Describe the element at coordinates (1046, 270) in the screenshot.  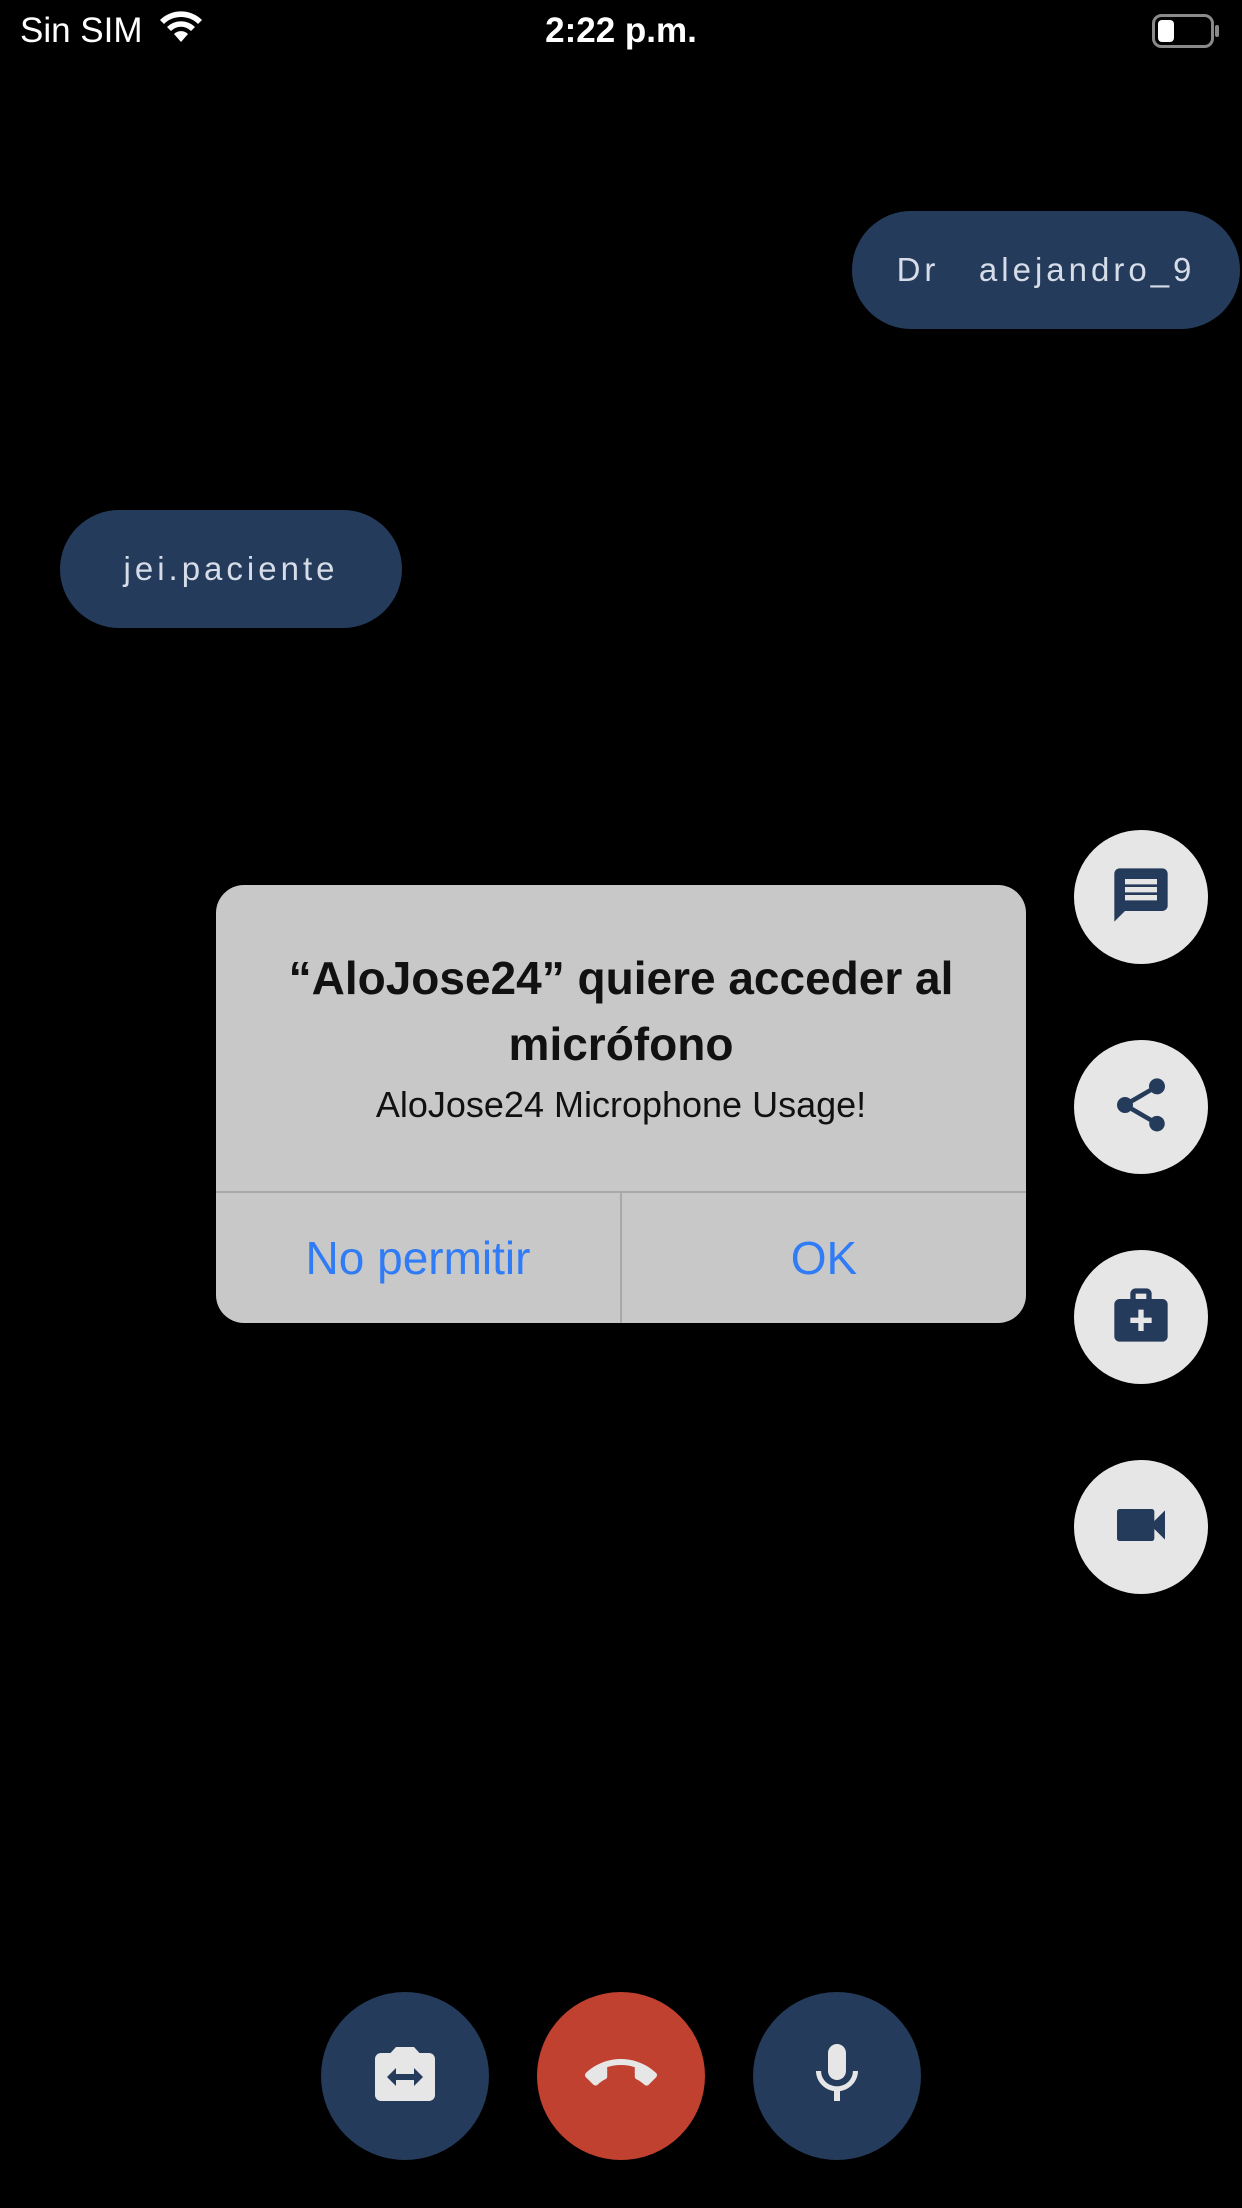
I see `doctor-name-label: Dr alejandro_9` at that location.